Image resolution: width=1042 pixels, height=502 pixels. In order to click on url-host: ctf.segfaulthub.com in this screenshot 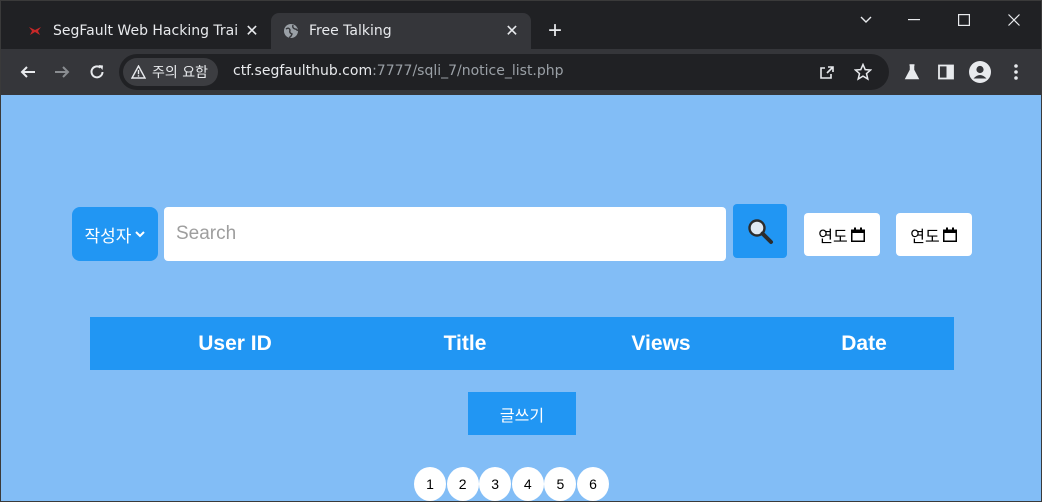, I will do `click(303, 71)`.